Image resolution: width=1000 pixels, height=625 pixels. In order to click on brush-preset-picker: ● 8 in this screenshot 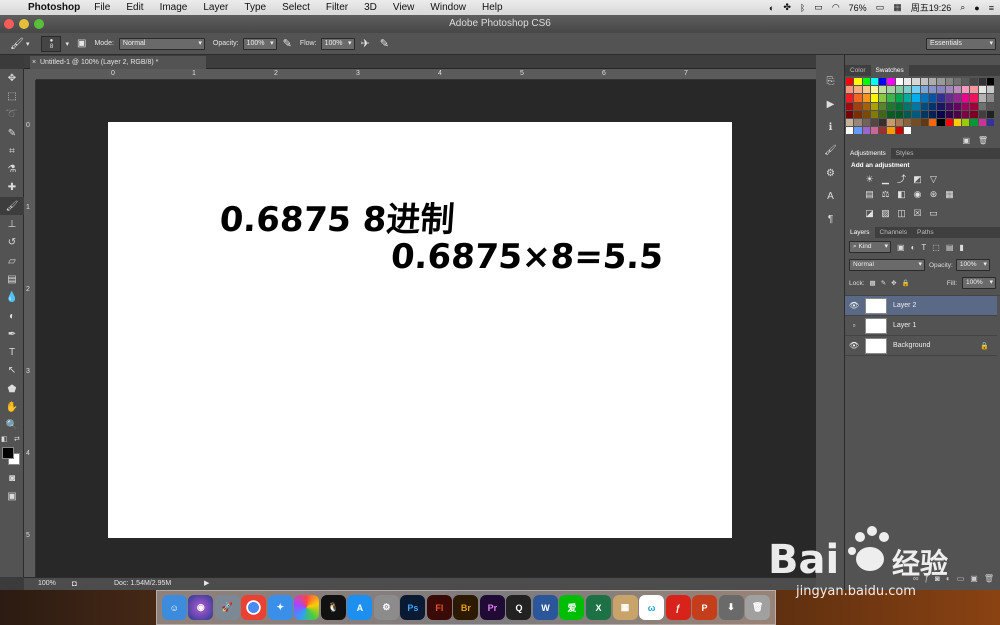, I will do `click(51, 43)`.